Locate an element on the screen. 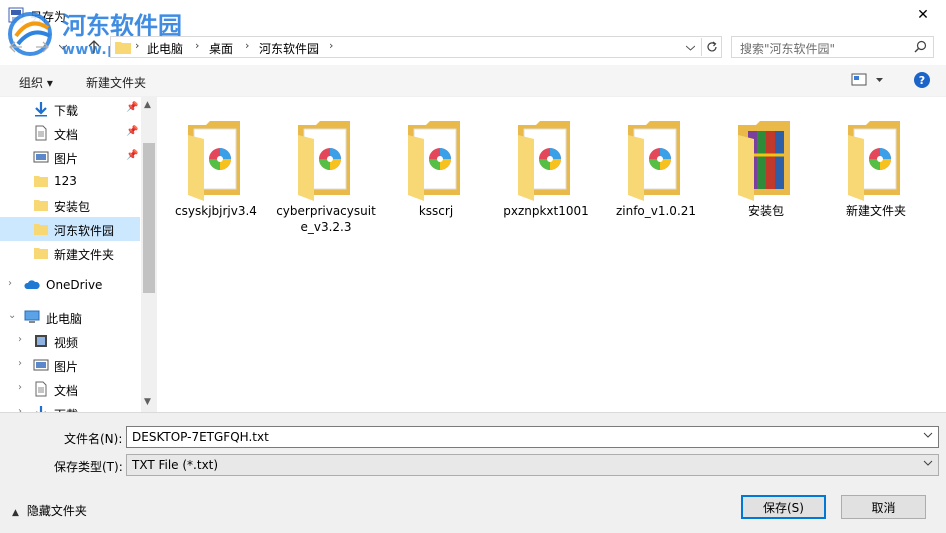  sidebar-item-label: 河东软件园 is located at coordinates (84, 231).